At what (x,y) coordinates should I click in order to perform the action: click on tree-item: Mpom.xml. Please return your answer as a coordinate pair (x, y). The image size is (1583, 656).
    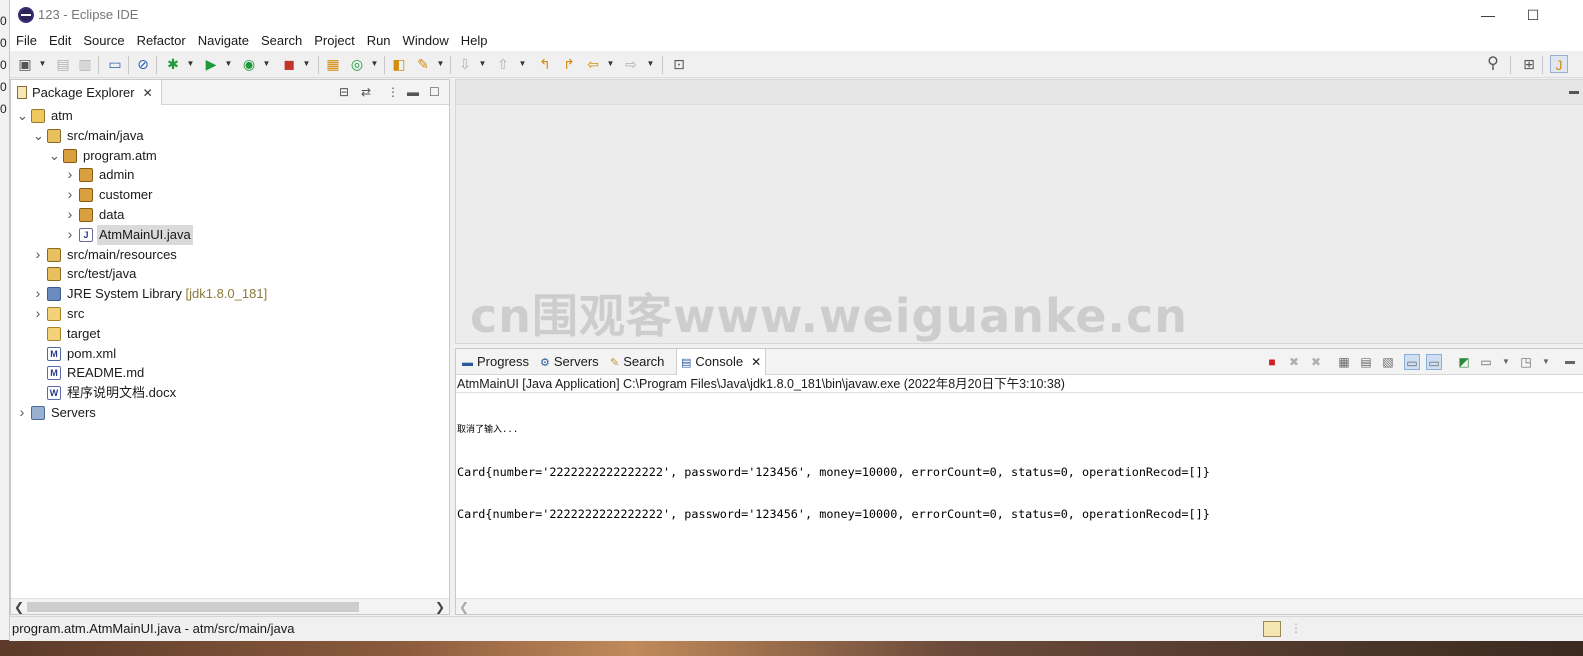
    Looking at the image, I should click on (230, 354).